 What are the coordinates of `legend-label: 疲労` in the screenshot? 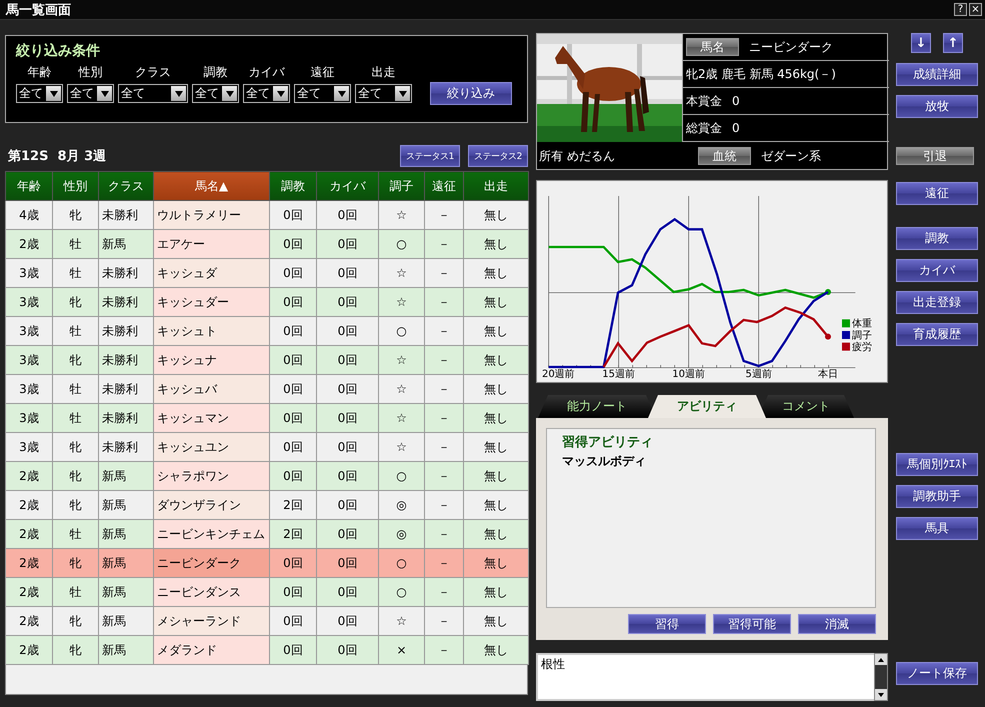 It's located at (862, 347).